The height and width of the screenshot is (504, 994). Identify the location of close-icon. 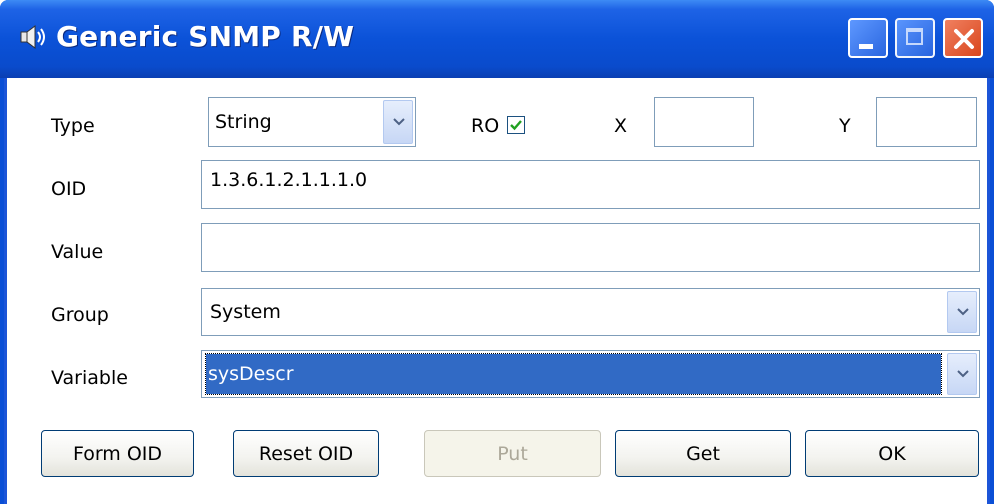
(964, 39).